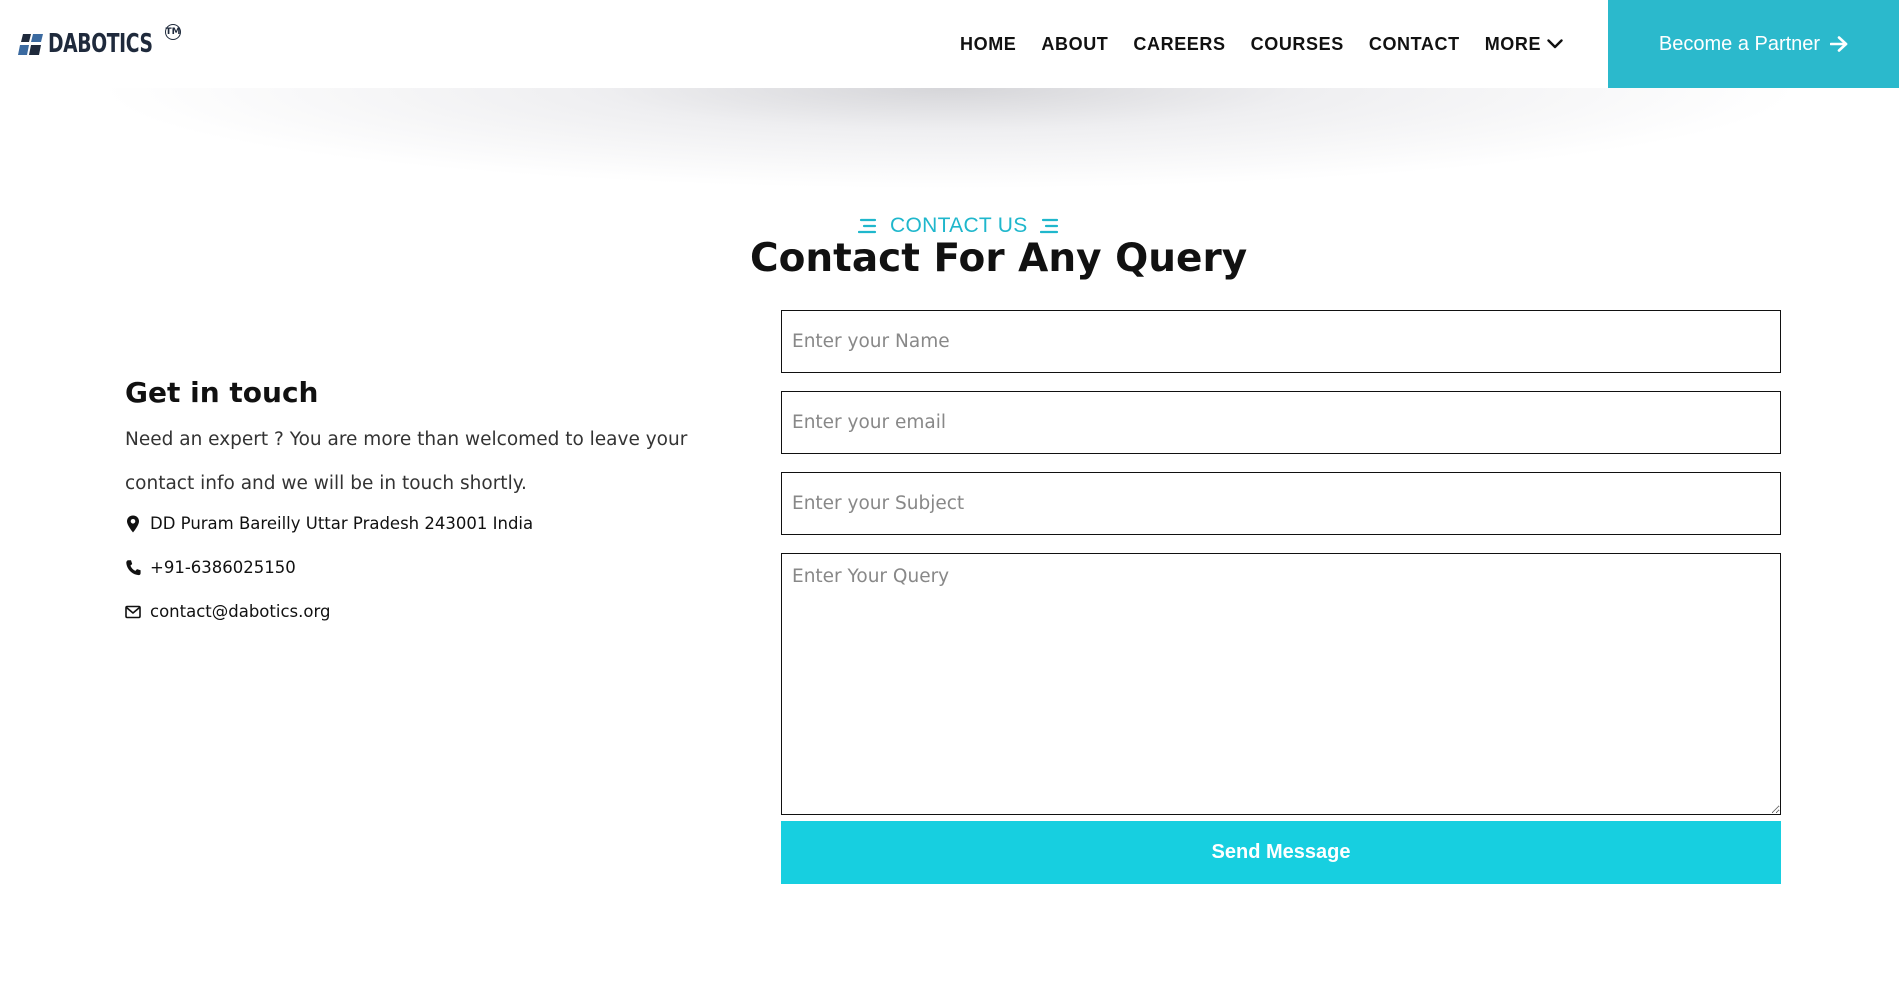 The width and height of the screenshot is (1899, 981). Describe the element at coordinates (173, 32) in the screenshot. I see `trademark-badge: TM` at that location.